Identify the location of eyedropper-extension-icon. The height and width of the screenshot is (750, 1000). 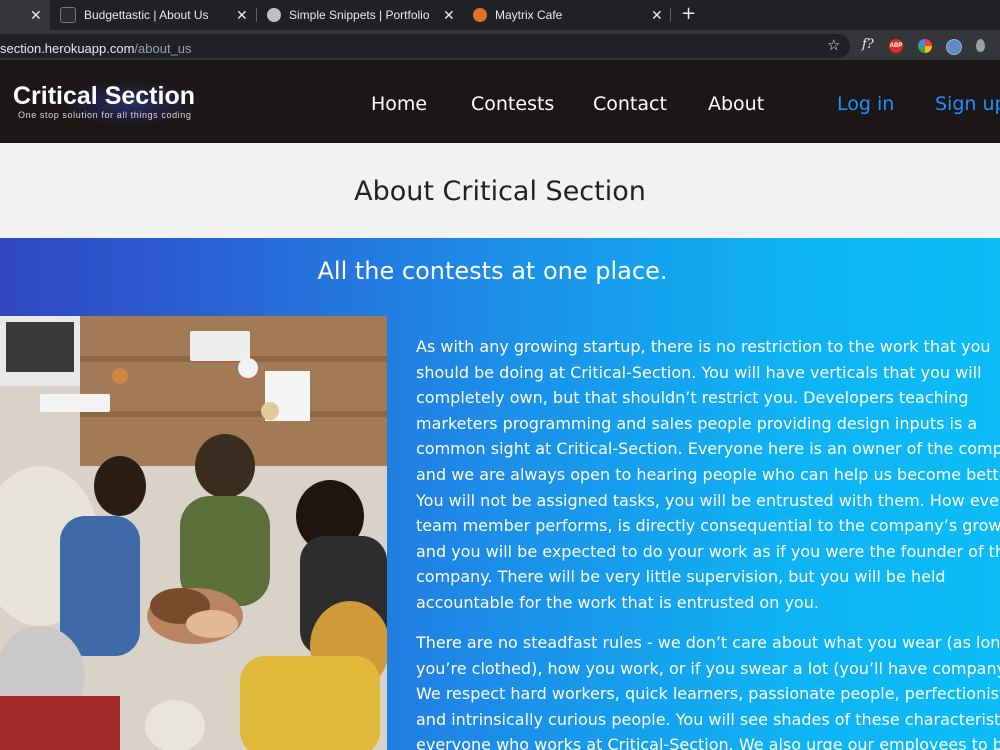
(980, 45).